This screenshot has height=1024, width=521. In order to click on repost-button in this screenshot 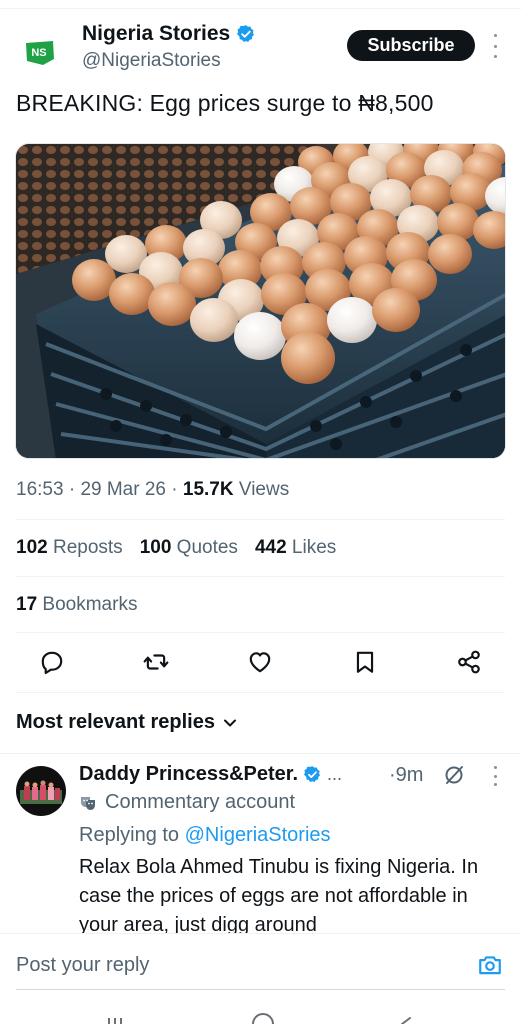, I will do `click(156, 662)`.